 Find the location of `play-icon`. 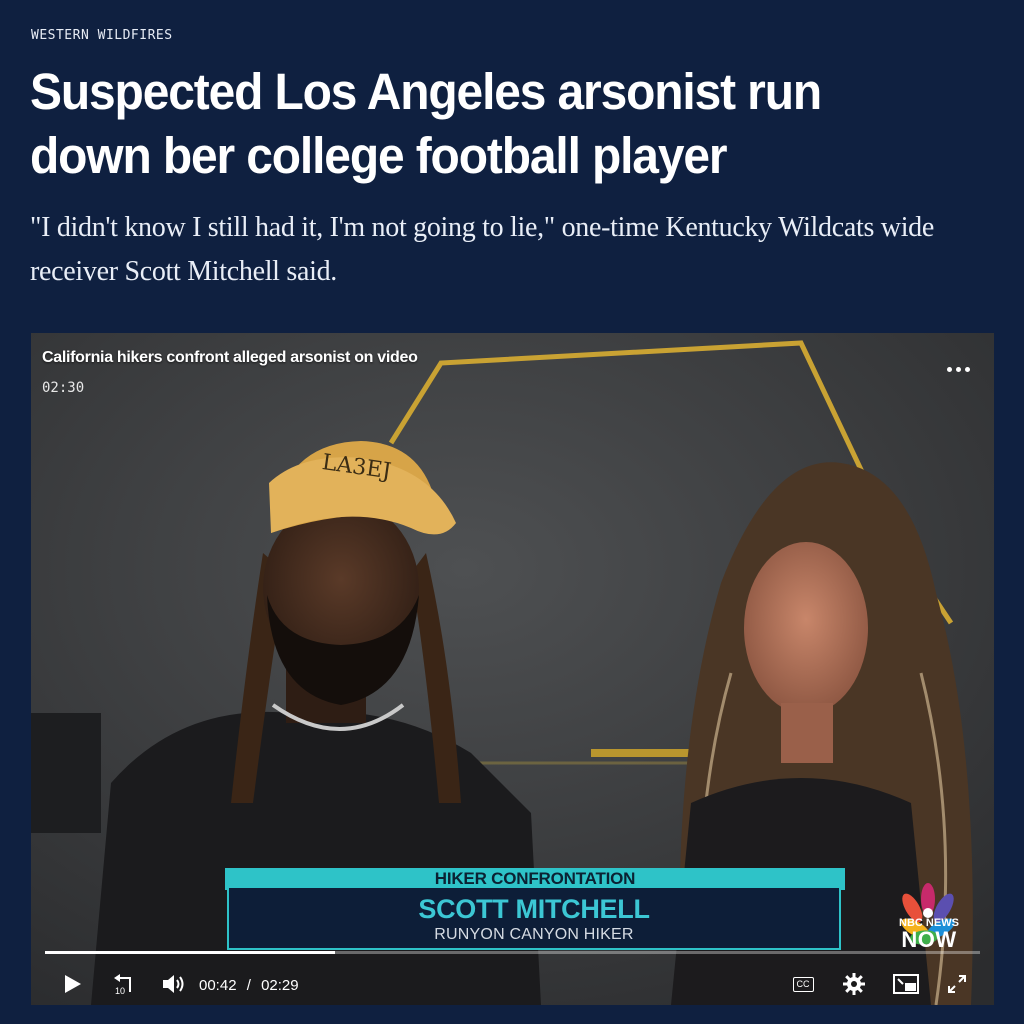

play-icon is located at coordinates (73, 984).